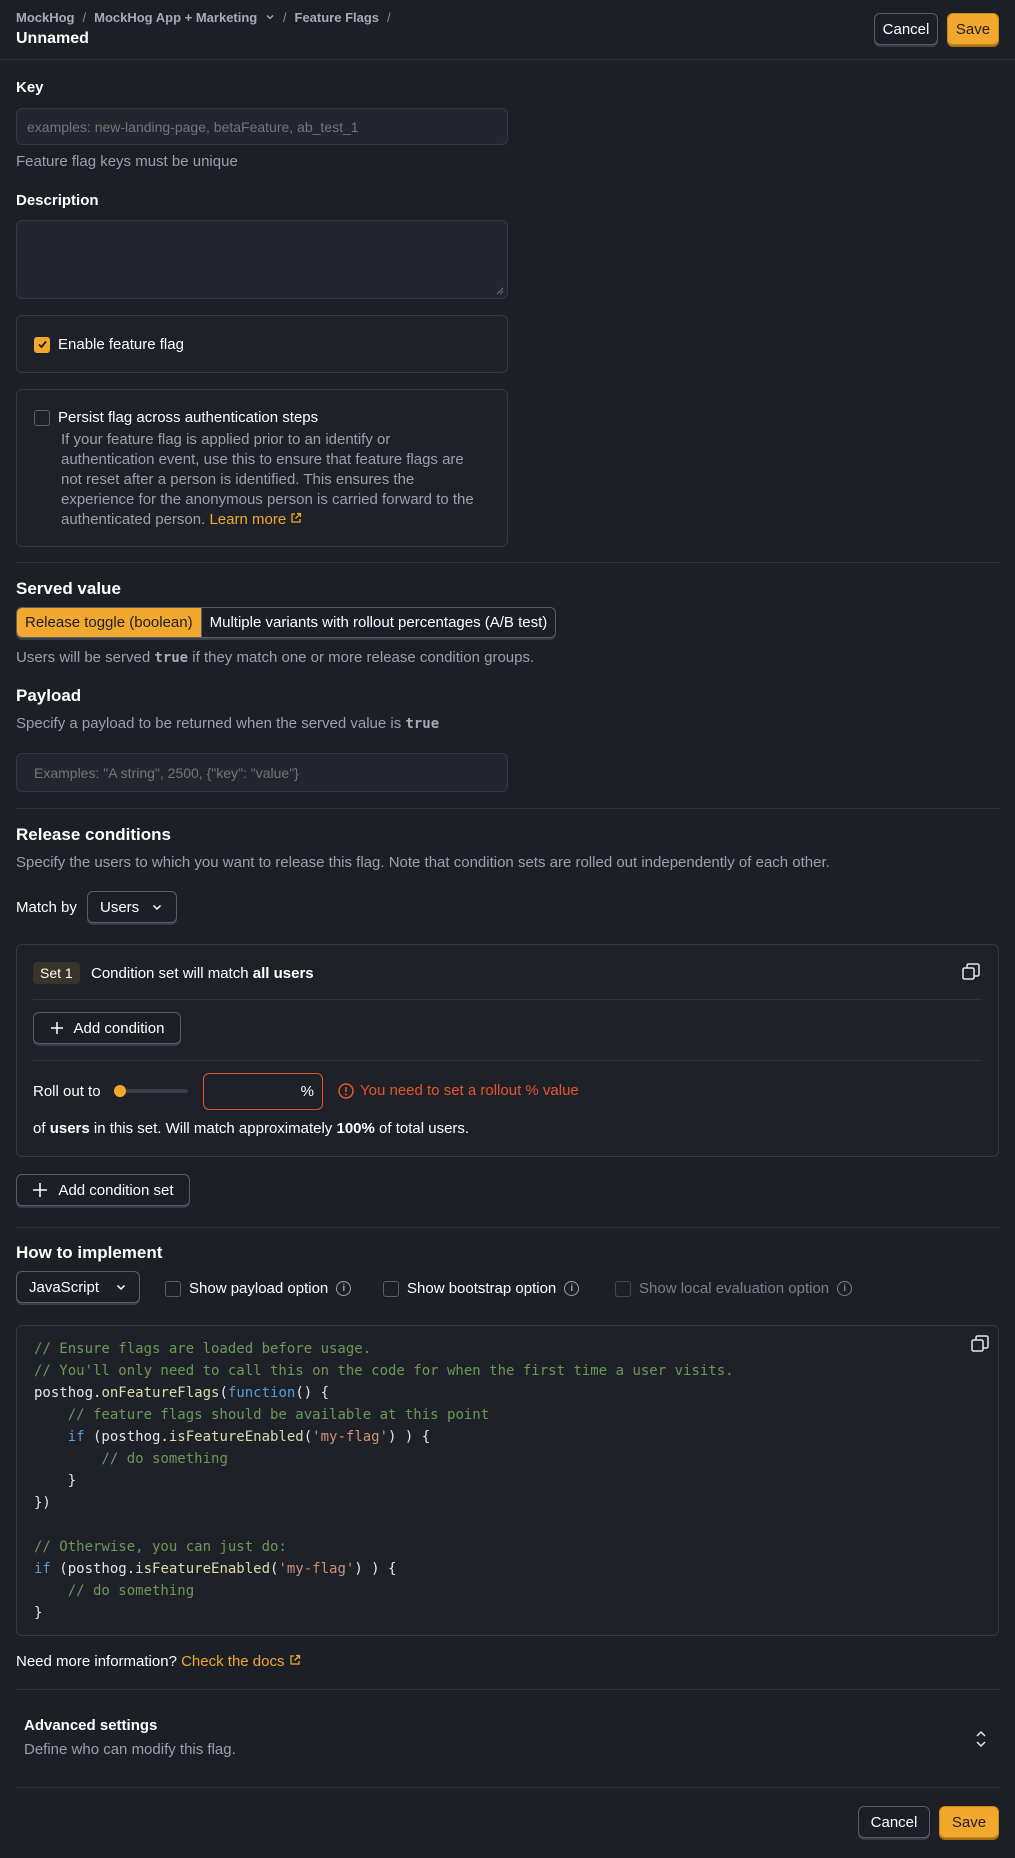 Image resolution: width=1015 pixels, height=1858 pixels. I want to click on match-by-value: Users, so click(120, 907).